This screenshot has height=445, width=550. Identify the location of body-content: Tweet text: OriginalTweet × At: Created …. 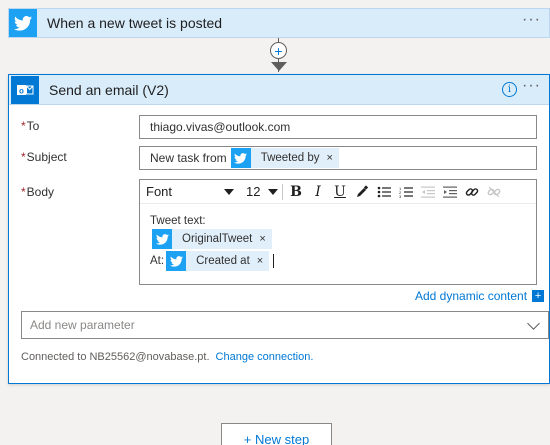
(338, 238).